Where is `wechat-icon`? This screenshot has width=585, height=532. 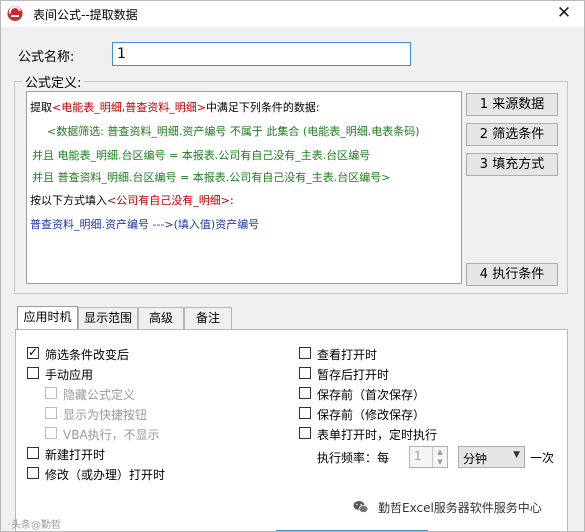 wechat-icon is located at coordinates (361, 507).